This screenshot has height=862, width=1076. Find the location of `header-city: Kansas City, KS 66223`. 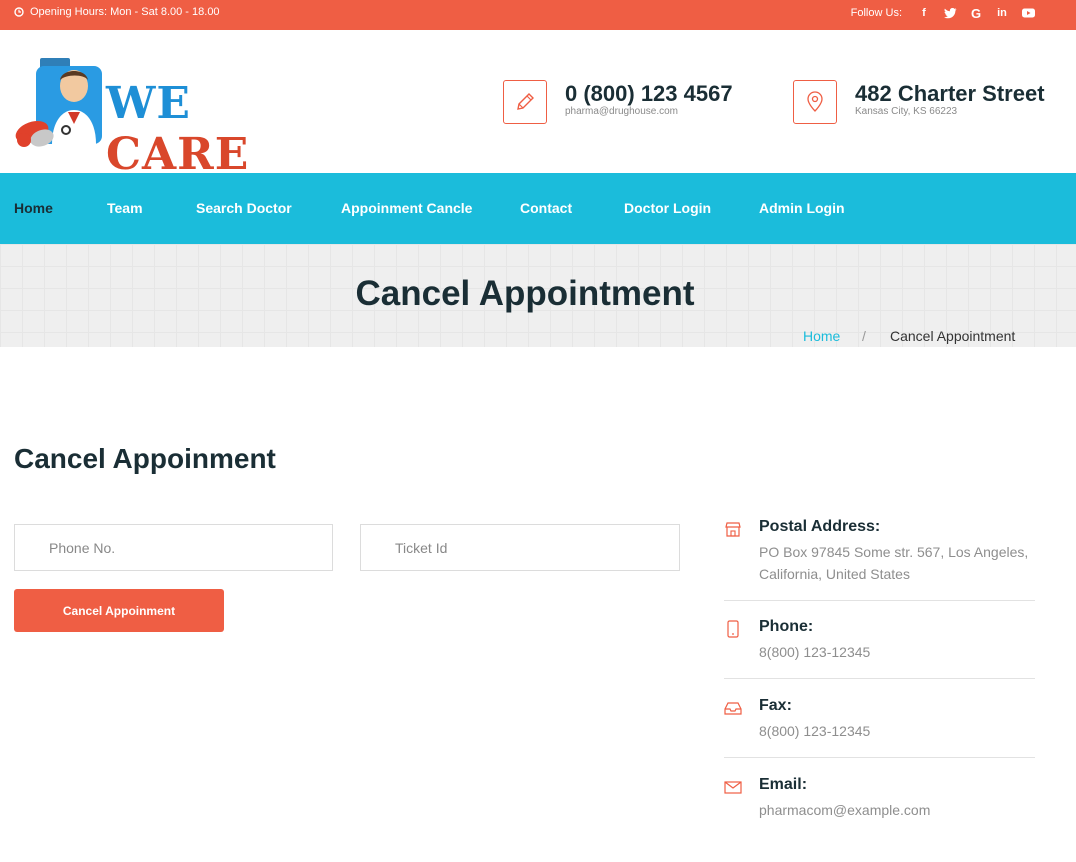

header-city: Kansas City, KS 66223 is located at coordinates (906, 111).